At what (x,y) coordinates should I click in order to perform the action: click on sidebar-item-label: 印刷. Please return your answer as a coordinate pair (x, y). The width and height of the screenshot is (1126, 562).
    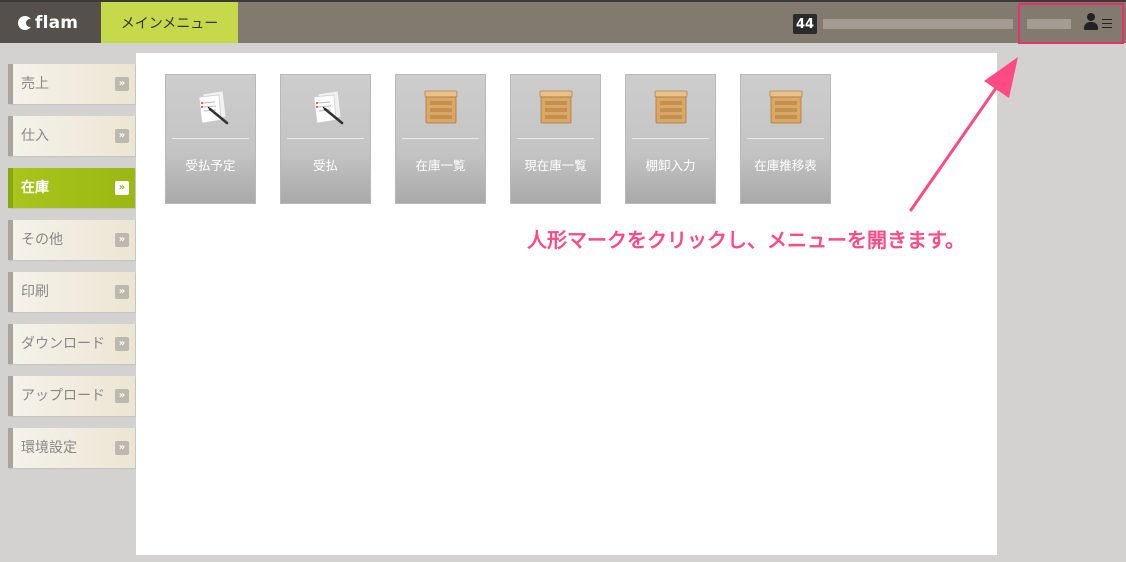
    Looking at the image, I should click on (35, 292).